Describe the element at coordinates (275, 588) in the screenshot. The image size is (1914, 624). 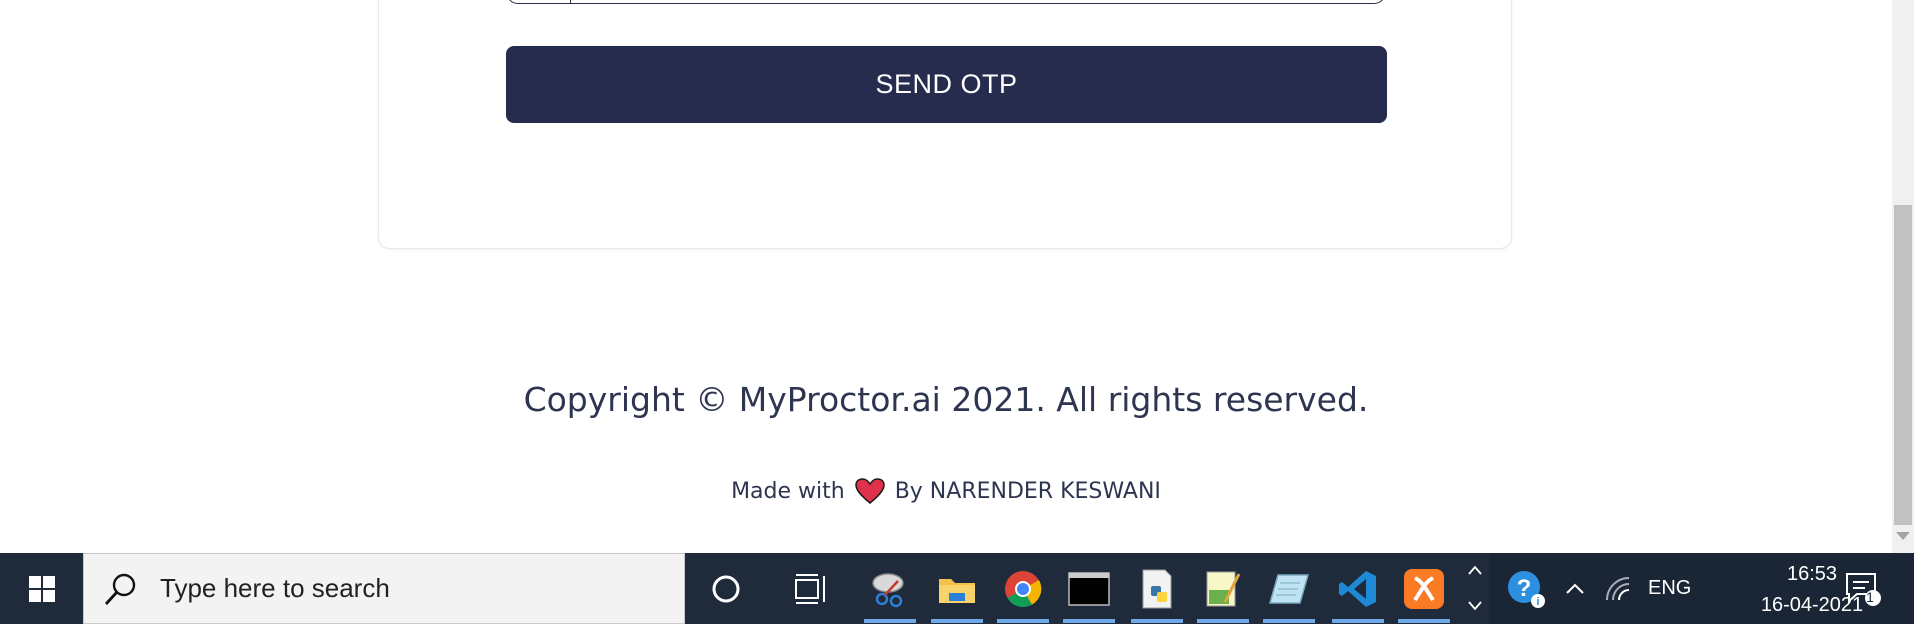
I see `search-placeholder: Type here to search` at that location.